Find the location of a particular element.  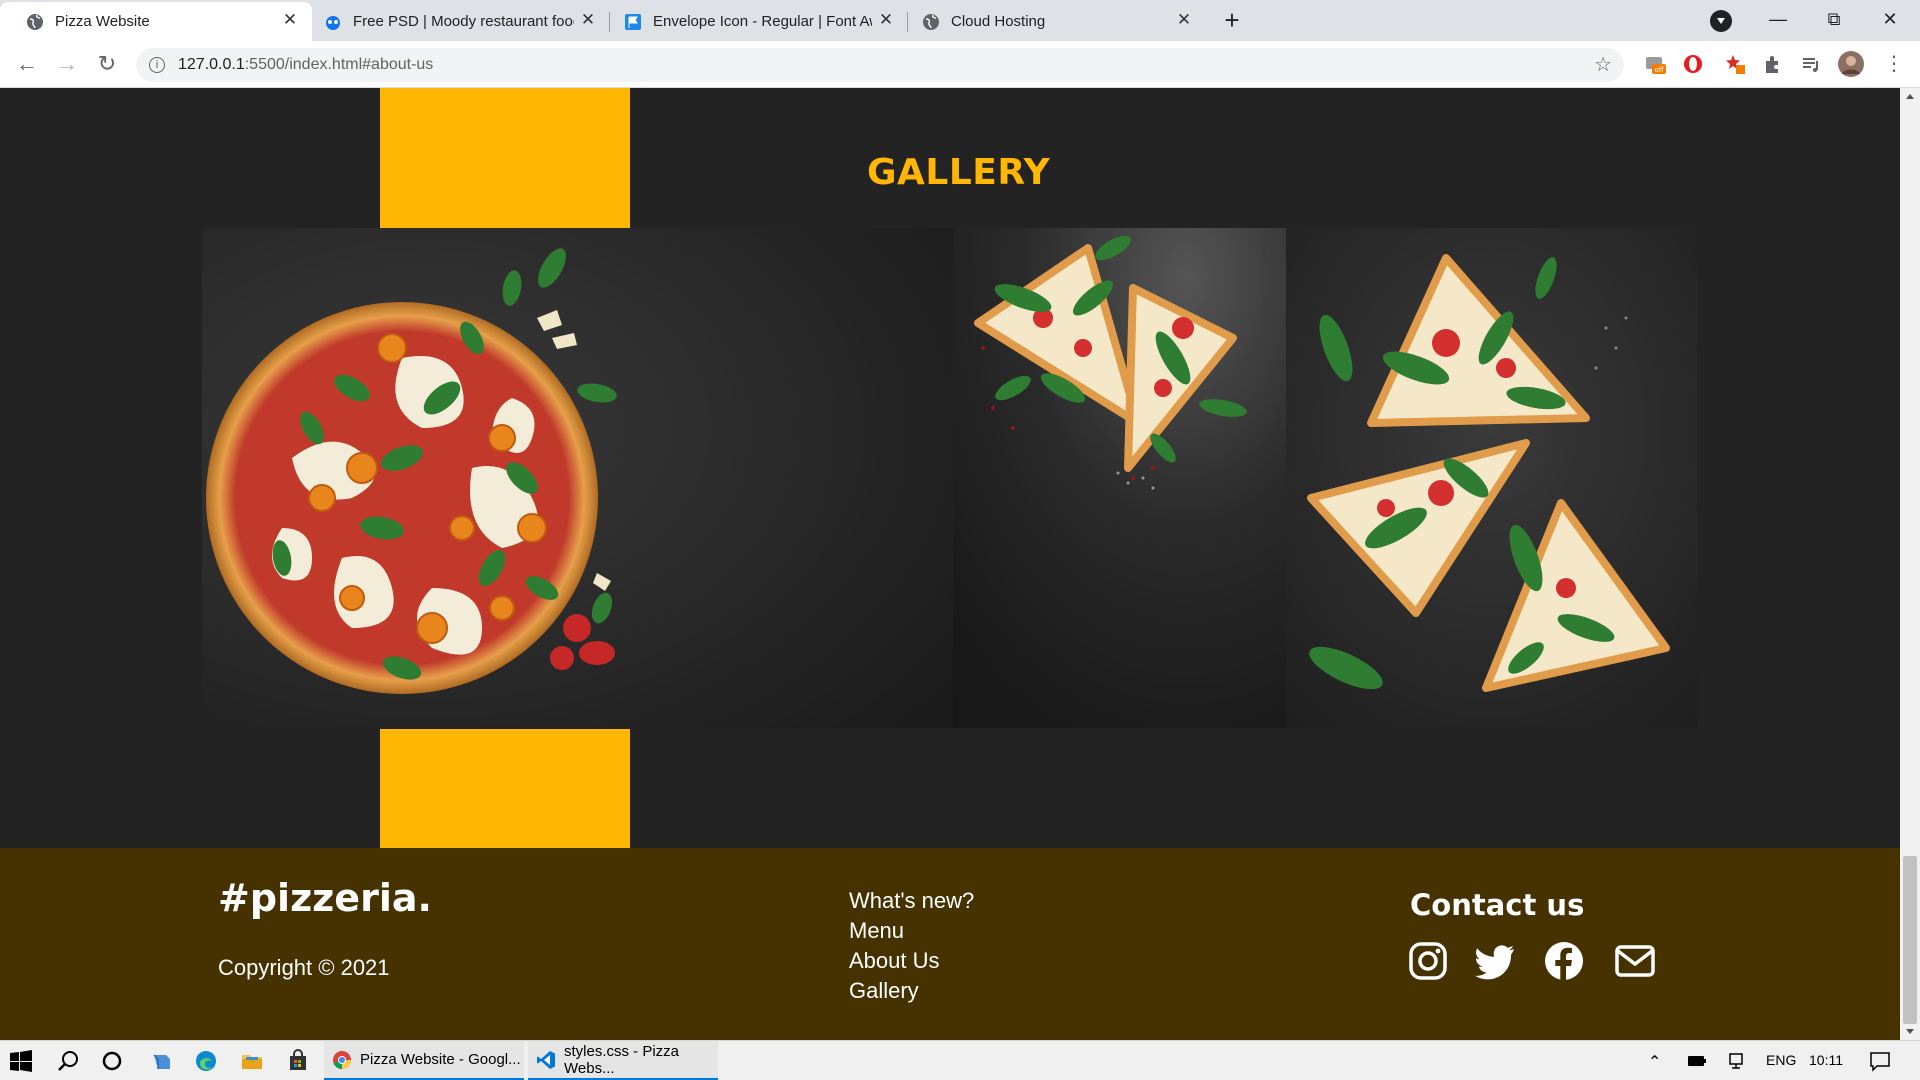

scrollbar-thumb is located at coordinates (1910, 940).